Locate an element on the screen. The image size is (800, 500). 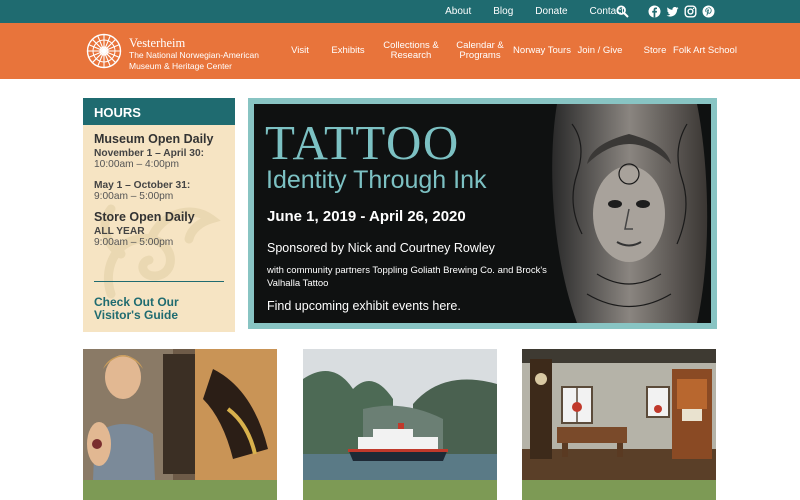
fjord-ship-photo is located at coordinates (400, 414).